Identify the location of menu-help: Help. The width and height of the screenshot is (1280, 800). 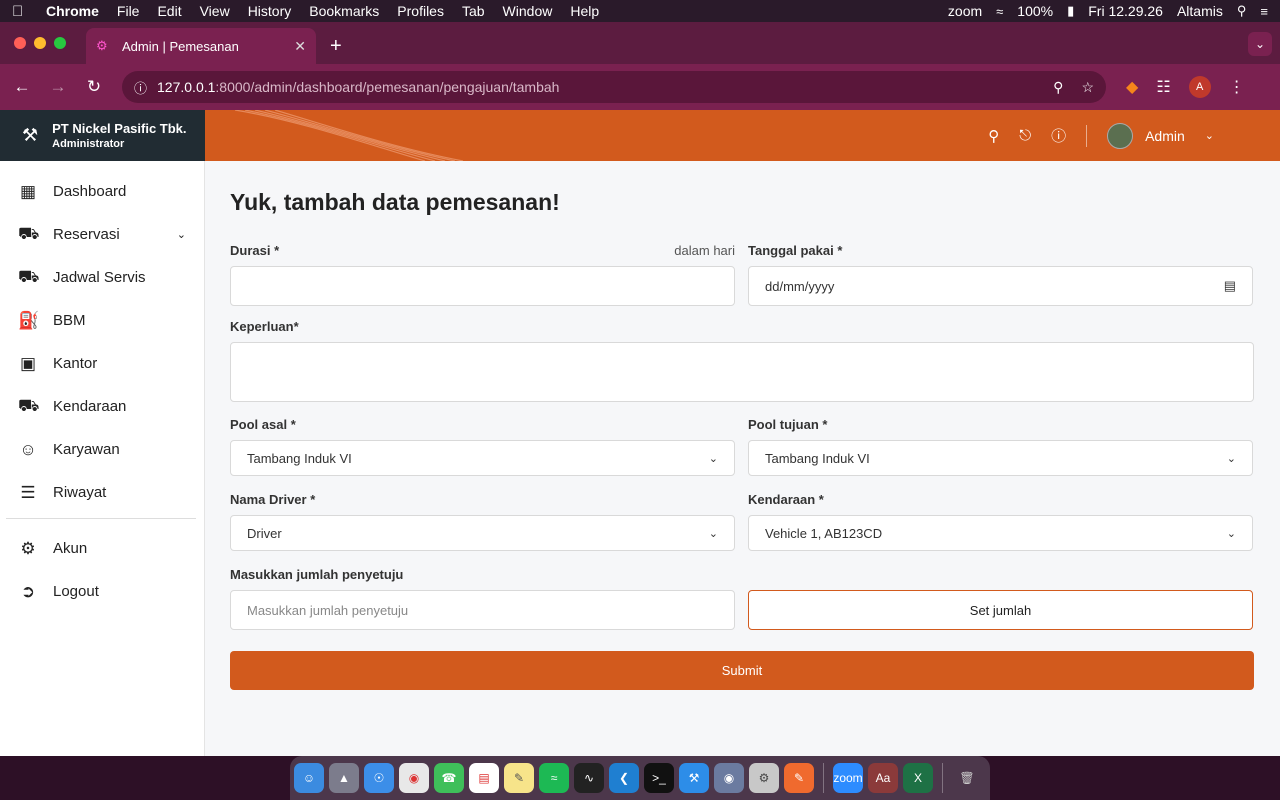
(584, 11).